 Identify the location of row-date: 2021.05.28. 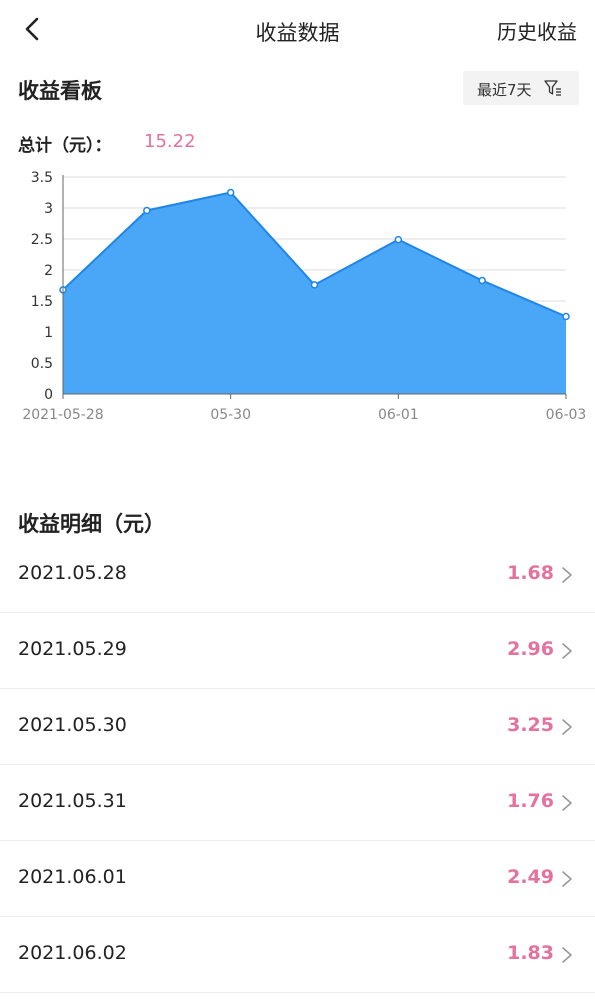
(72, 573).